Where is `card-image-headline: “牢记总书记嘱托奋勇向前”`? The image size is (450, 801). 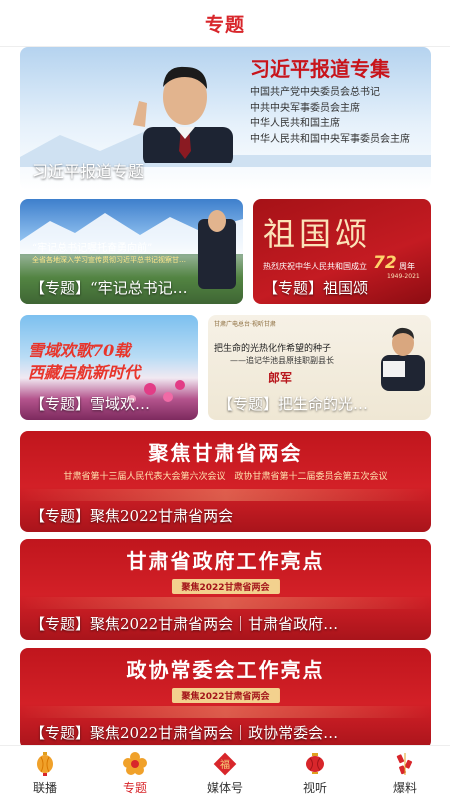 card-image-headline: “牢记总书记嘱托奋勇向前” is located at coordinates (92, 248).